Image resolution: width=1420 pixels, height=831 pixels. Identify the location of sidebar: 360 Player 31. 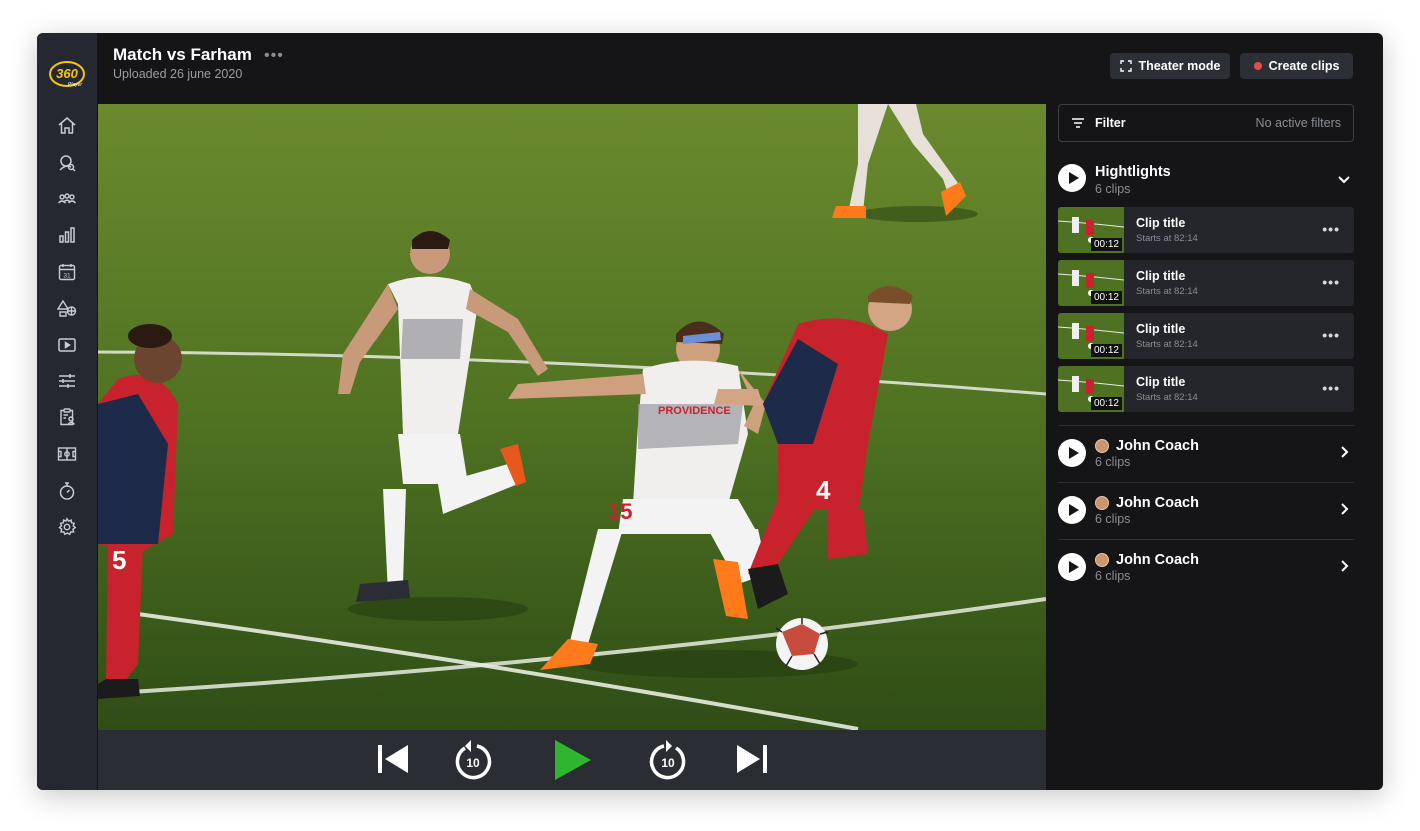
(67, 411).